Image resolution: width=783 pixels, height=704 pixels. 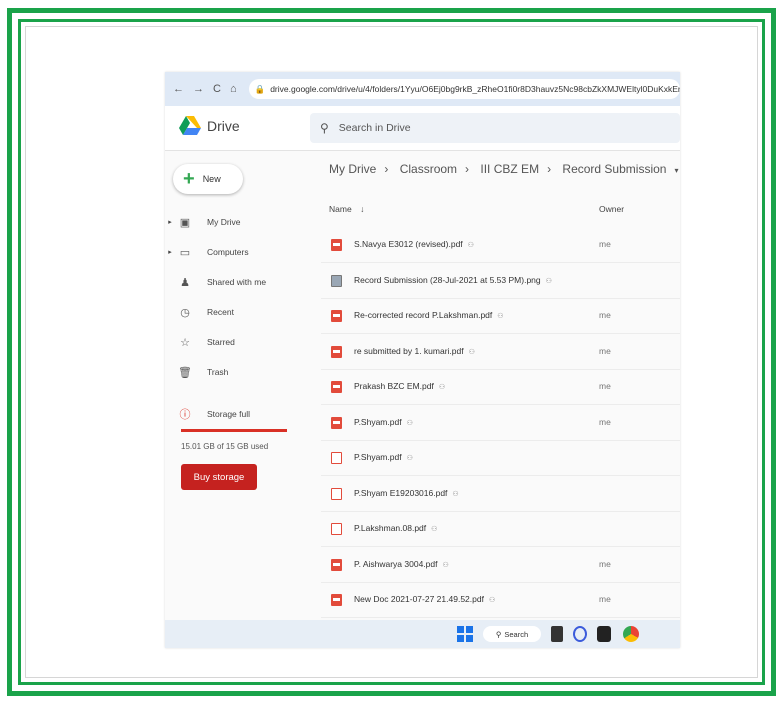 I want to click on file-name-text: P.Lakshman.08.pdf, so click(x=390, y=528).